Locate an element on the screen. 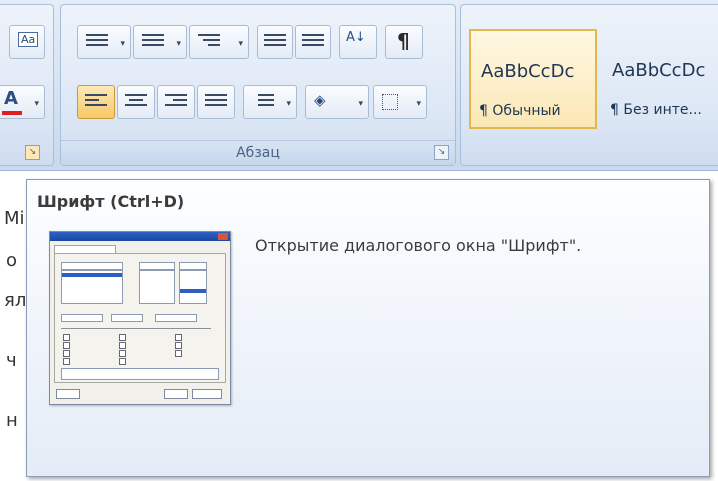 This screenshot has width=718, height=481. font-color-button: A ▾ is located at coordinates (22, 102).